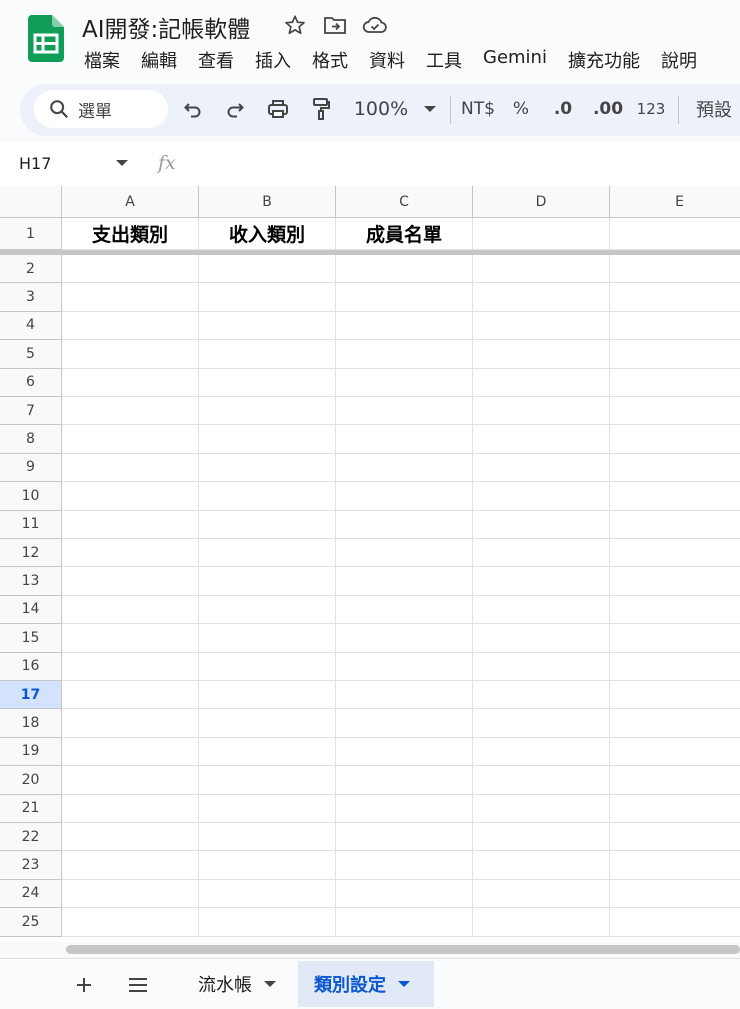 This screenshot has height=1009, width=740. What do you see at coordinates (404, 354) in the screenshot?
I see `cell-c5` at bounding box center [404, 354].